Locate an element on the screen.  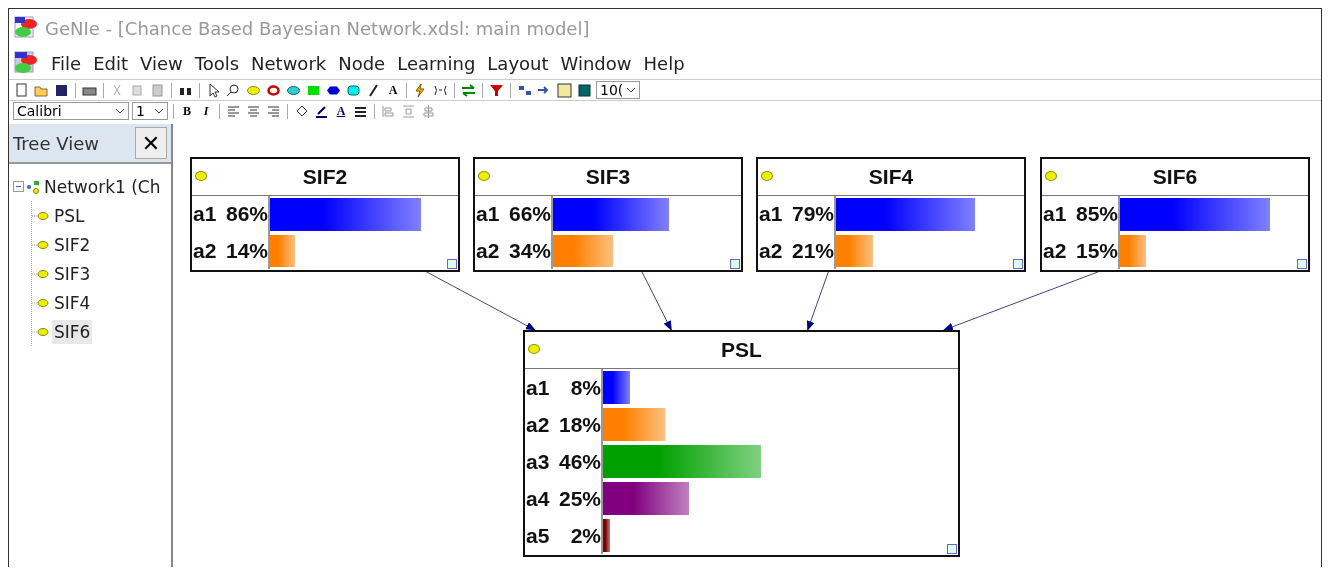
bold-button: B is located at coordinates (187, 111).